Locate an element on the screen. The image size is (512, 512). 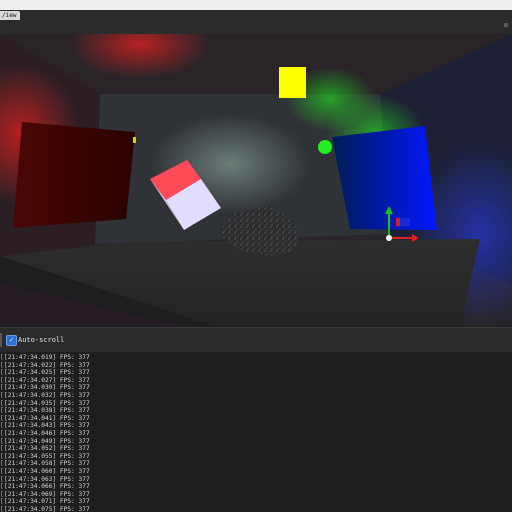
tab-strip is located at coordinates (256, 22).